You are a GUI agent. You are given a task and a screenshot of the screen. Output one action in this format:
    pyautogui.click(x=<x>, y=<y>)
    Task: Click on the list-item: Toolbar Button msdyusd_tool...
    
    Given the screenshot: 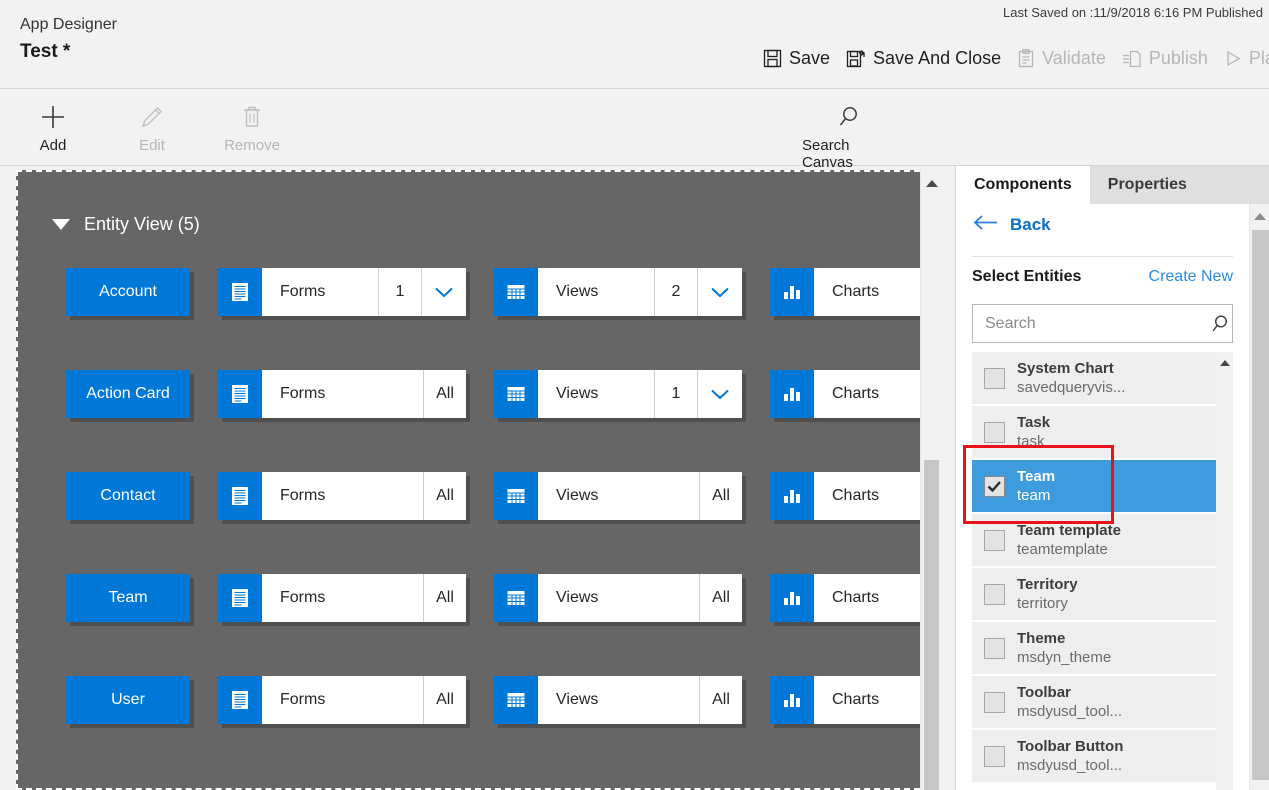 What is the action you would take?
    pyautogui.click(x=1094, y=757)
    